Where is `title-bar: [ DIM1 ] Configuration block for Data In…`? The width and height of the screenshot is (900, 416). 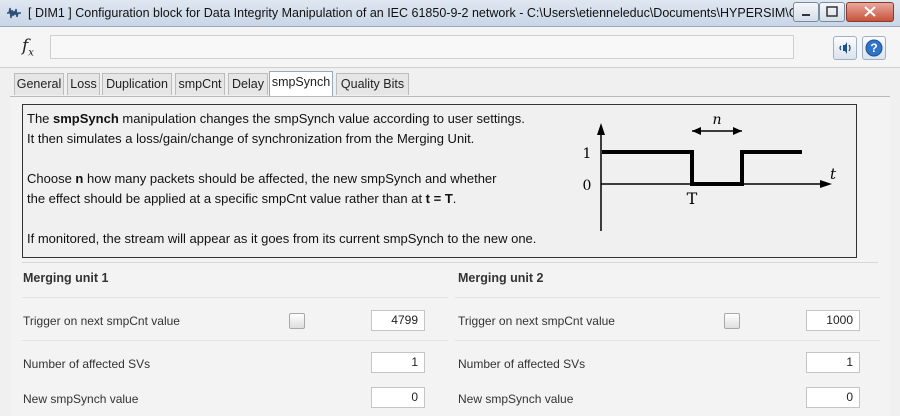 title-bar: [ DIM1 ] Configuration block for Data In… is located at coordinates (450, 13).